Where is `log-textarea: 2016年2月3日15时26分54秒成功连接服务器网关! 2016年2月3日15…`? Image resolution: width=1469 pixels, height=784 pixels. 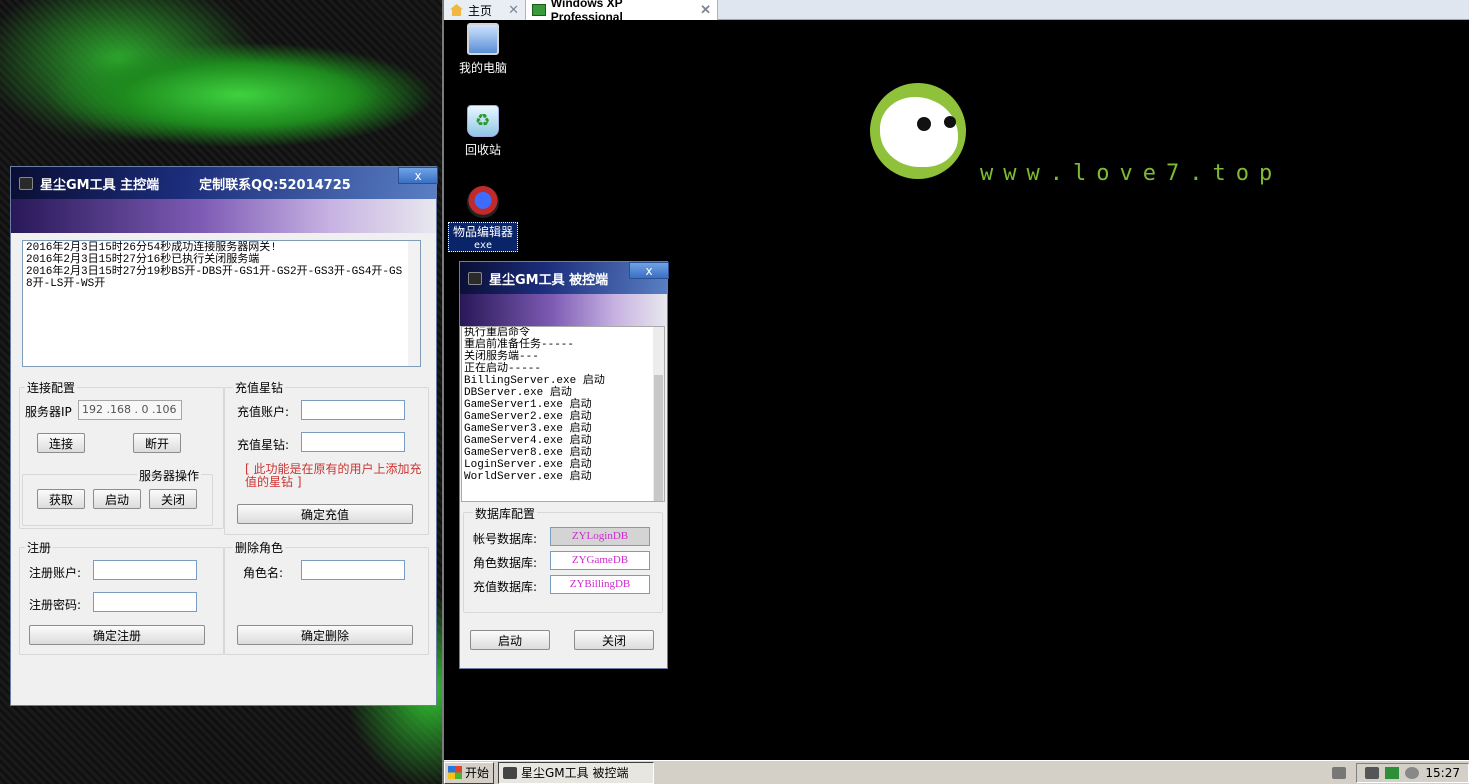 log-textarea: 2016年2月3日15时26分54秒成功连接服务器网关! 2016年2月3日15… is located at coordinates (221, 303).